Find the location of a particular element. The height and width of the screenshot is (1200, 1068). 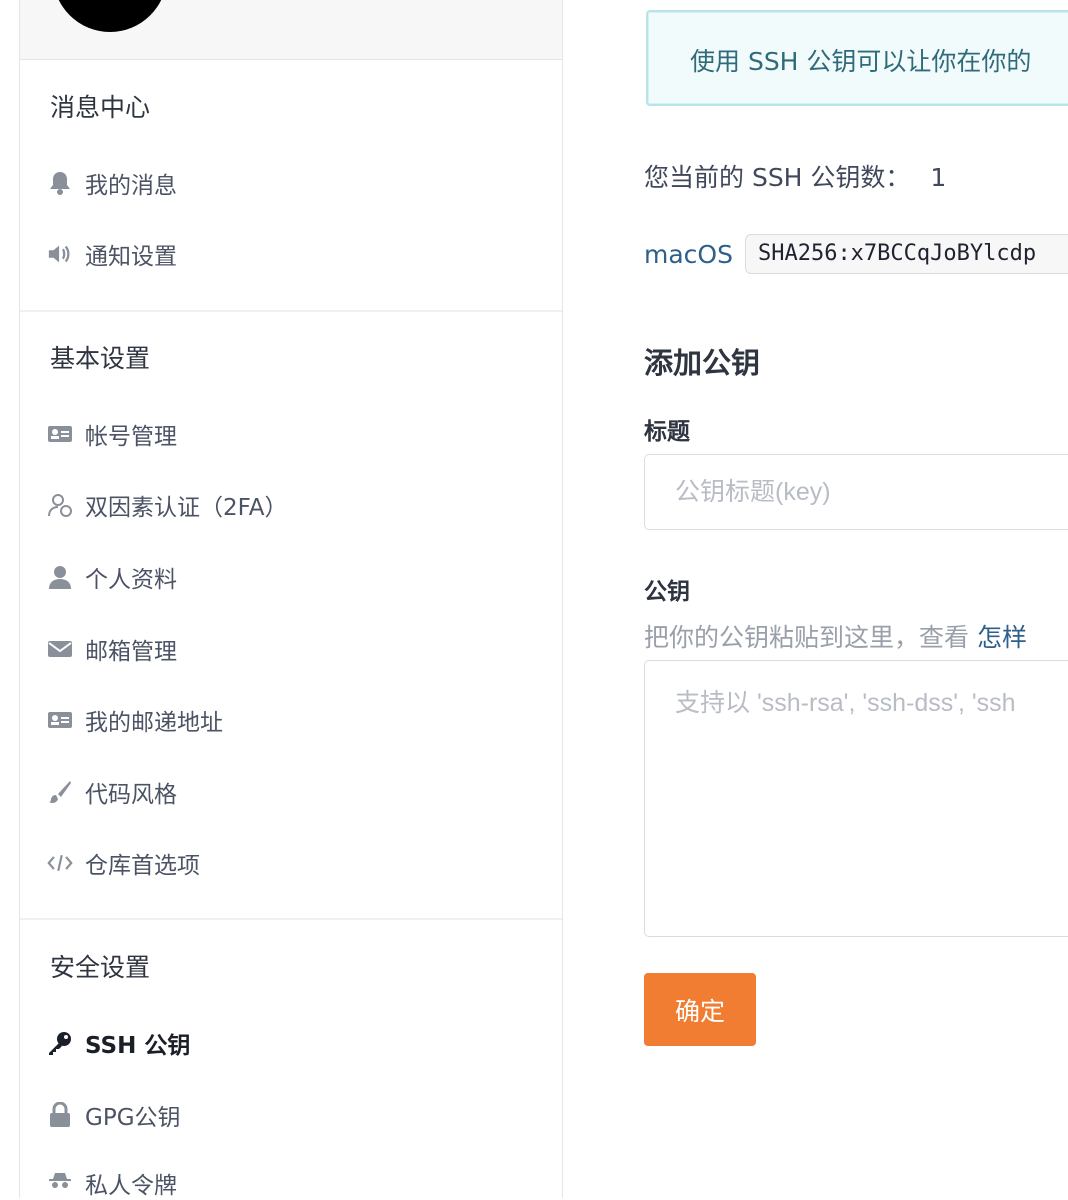

sidebar-item-ssh-keys: SSH 公钥 is located at coordinates (118, 1043).